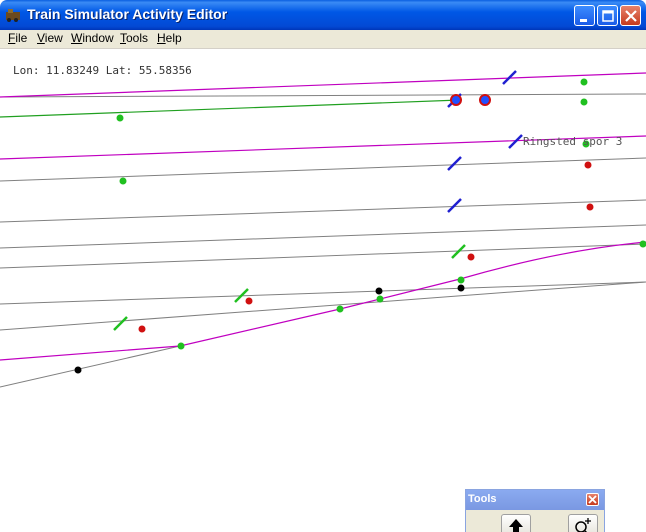 This screenshot has width=646, height=532. I want to click on close-button, so click(630, 15).